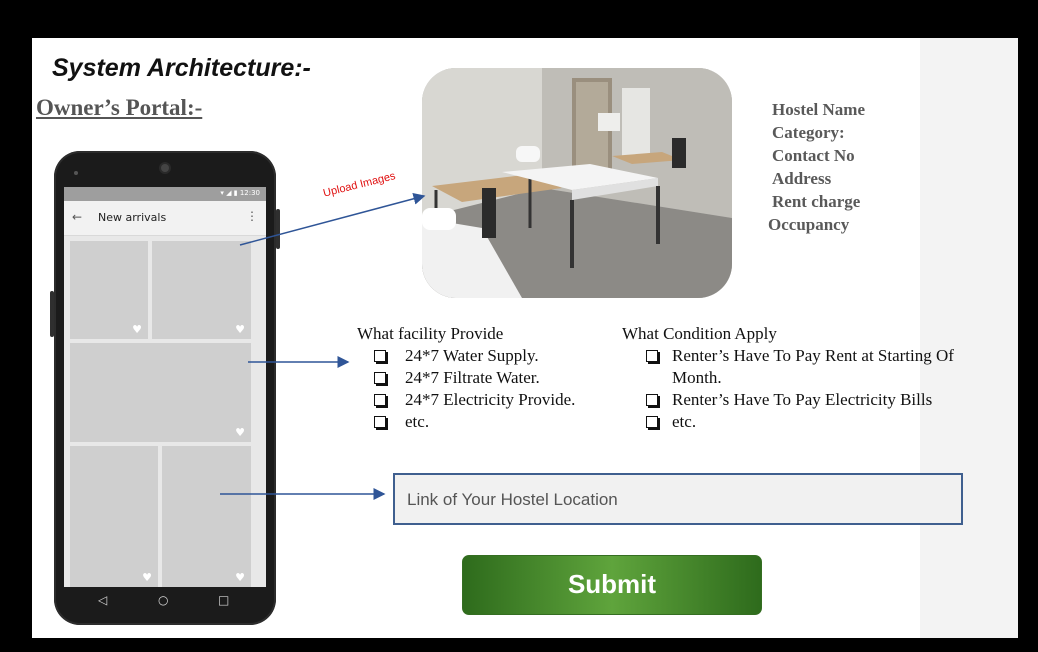  What do you see at coordinates (699, 333) in the screenshot?
I see `condition-title: What Condition Apply` at bounding box center [699, 333].